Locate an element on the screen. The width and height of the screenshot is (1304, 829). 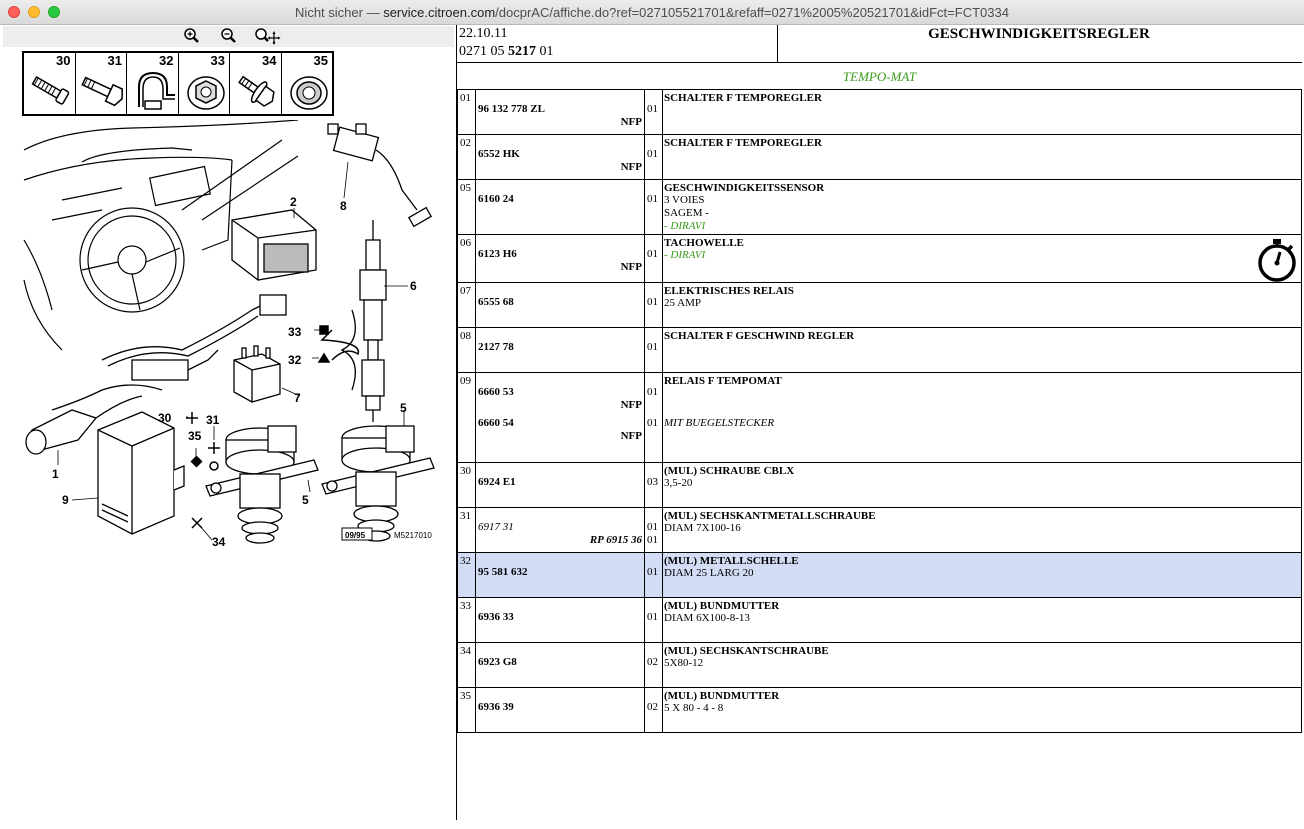
callout-6: 6 is located at coordinates (413, 286).